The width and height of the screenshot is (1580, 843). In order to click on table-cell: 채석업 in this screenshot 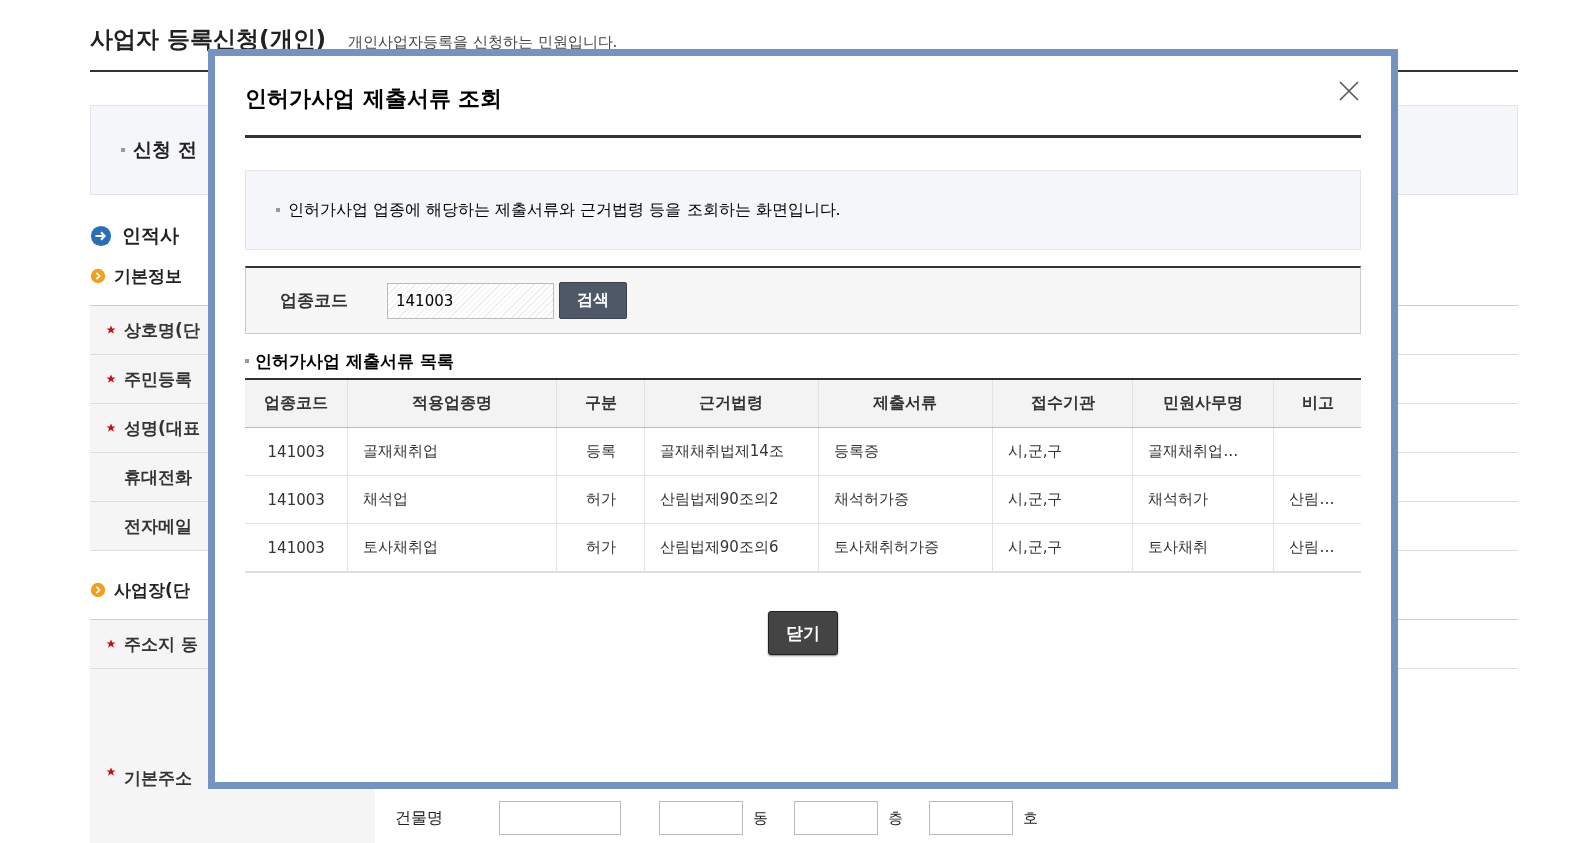, I will do `click(452, 499)`.